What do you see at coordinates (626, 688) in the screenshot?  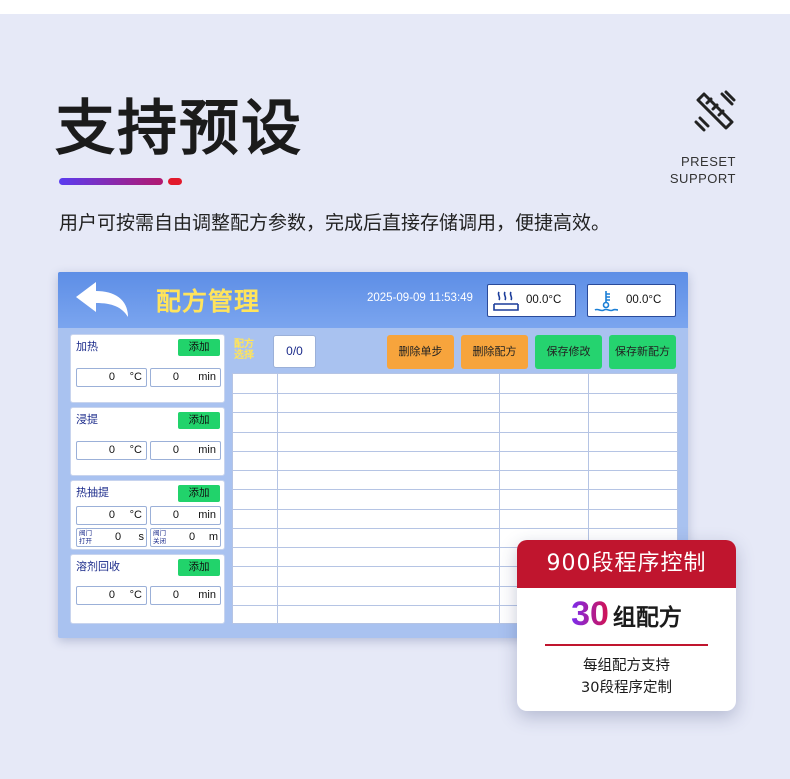 I see `promo-foot-line2: 30段程序定制` at bounding box center [626, 688].